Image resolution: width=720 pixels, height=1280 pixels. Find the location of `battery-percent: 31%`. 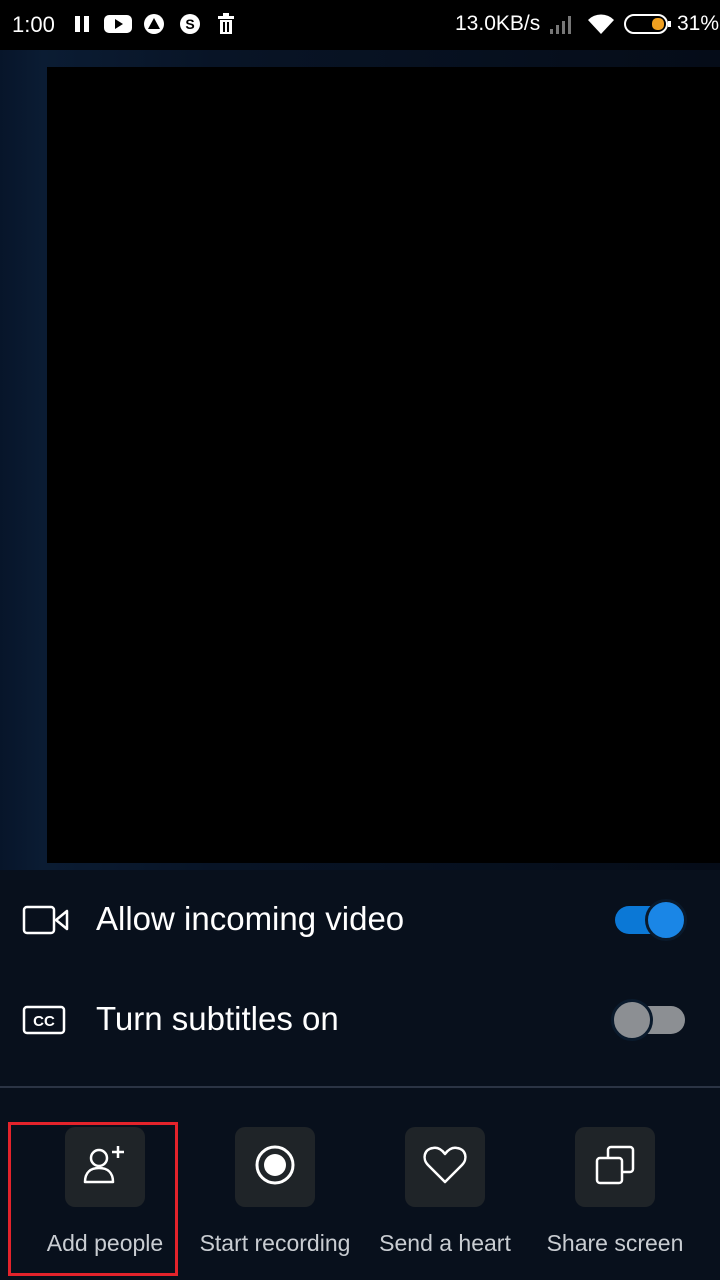

battery-percent: 31% is located at coordinates (698, 23).